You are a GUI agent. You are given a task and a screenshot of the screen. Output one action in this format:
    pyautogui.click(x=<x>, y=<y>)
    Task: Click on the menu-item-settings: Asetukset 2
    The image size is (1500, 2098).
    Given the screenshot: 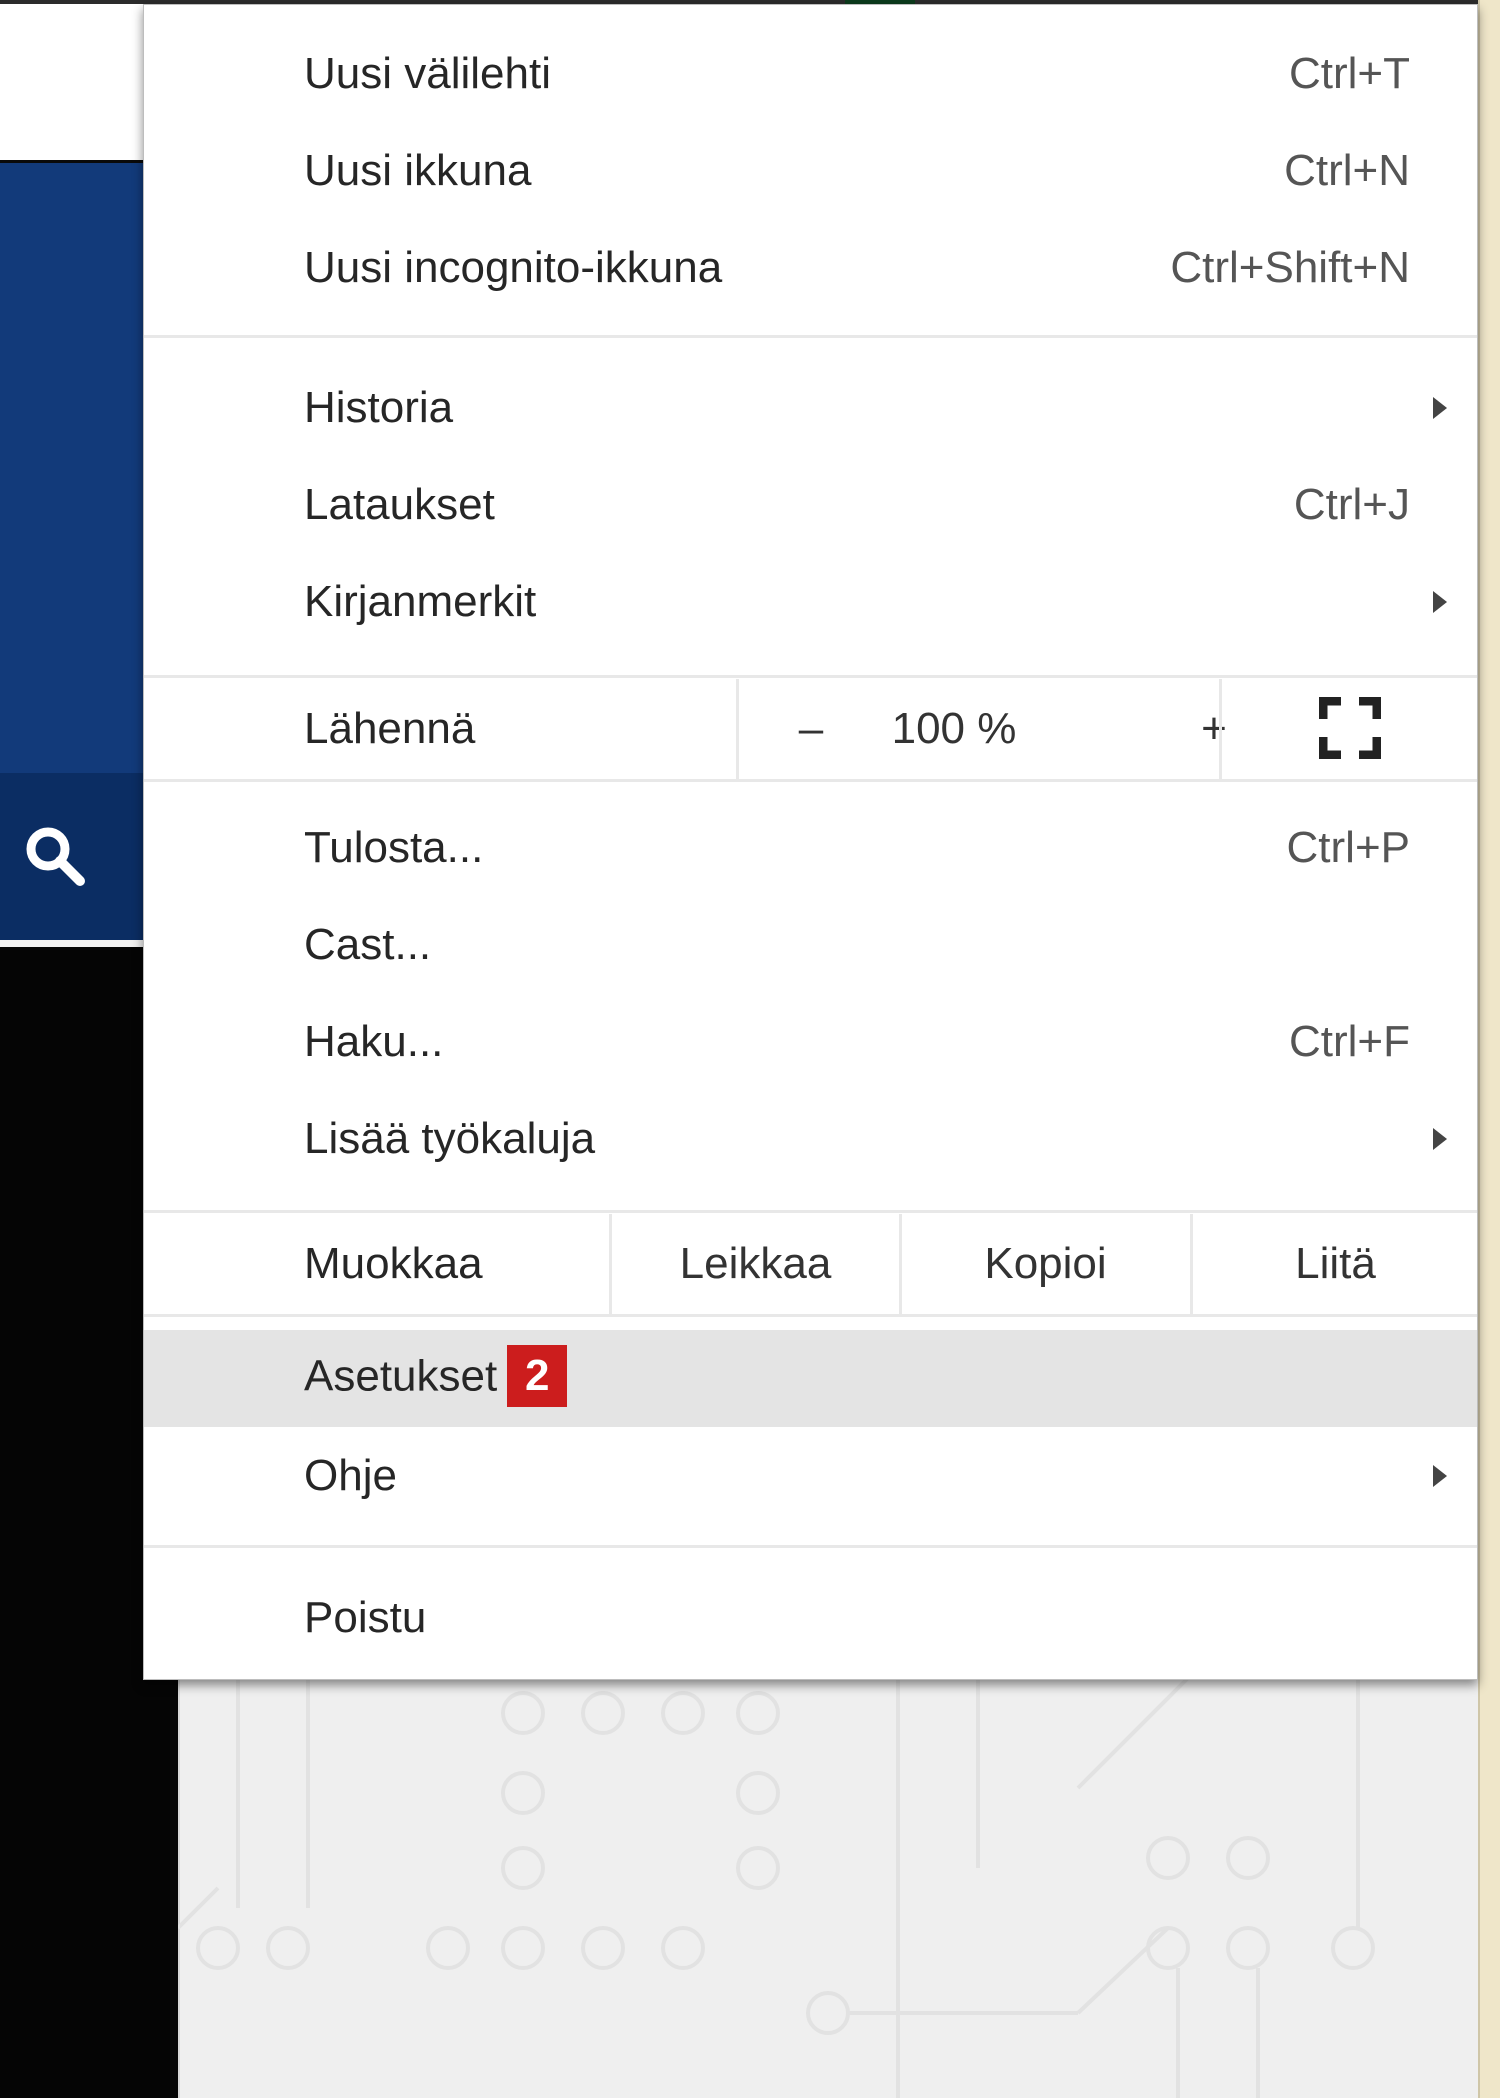 What is the action you would take?
    pyautogui.click(x=810, y=1378)
    